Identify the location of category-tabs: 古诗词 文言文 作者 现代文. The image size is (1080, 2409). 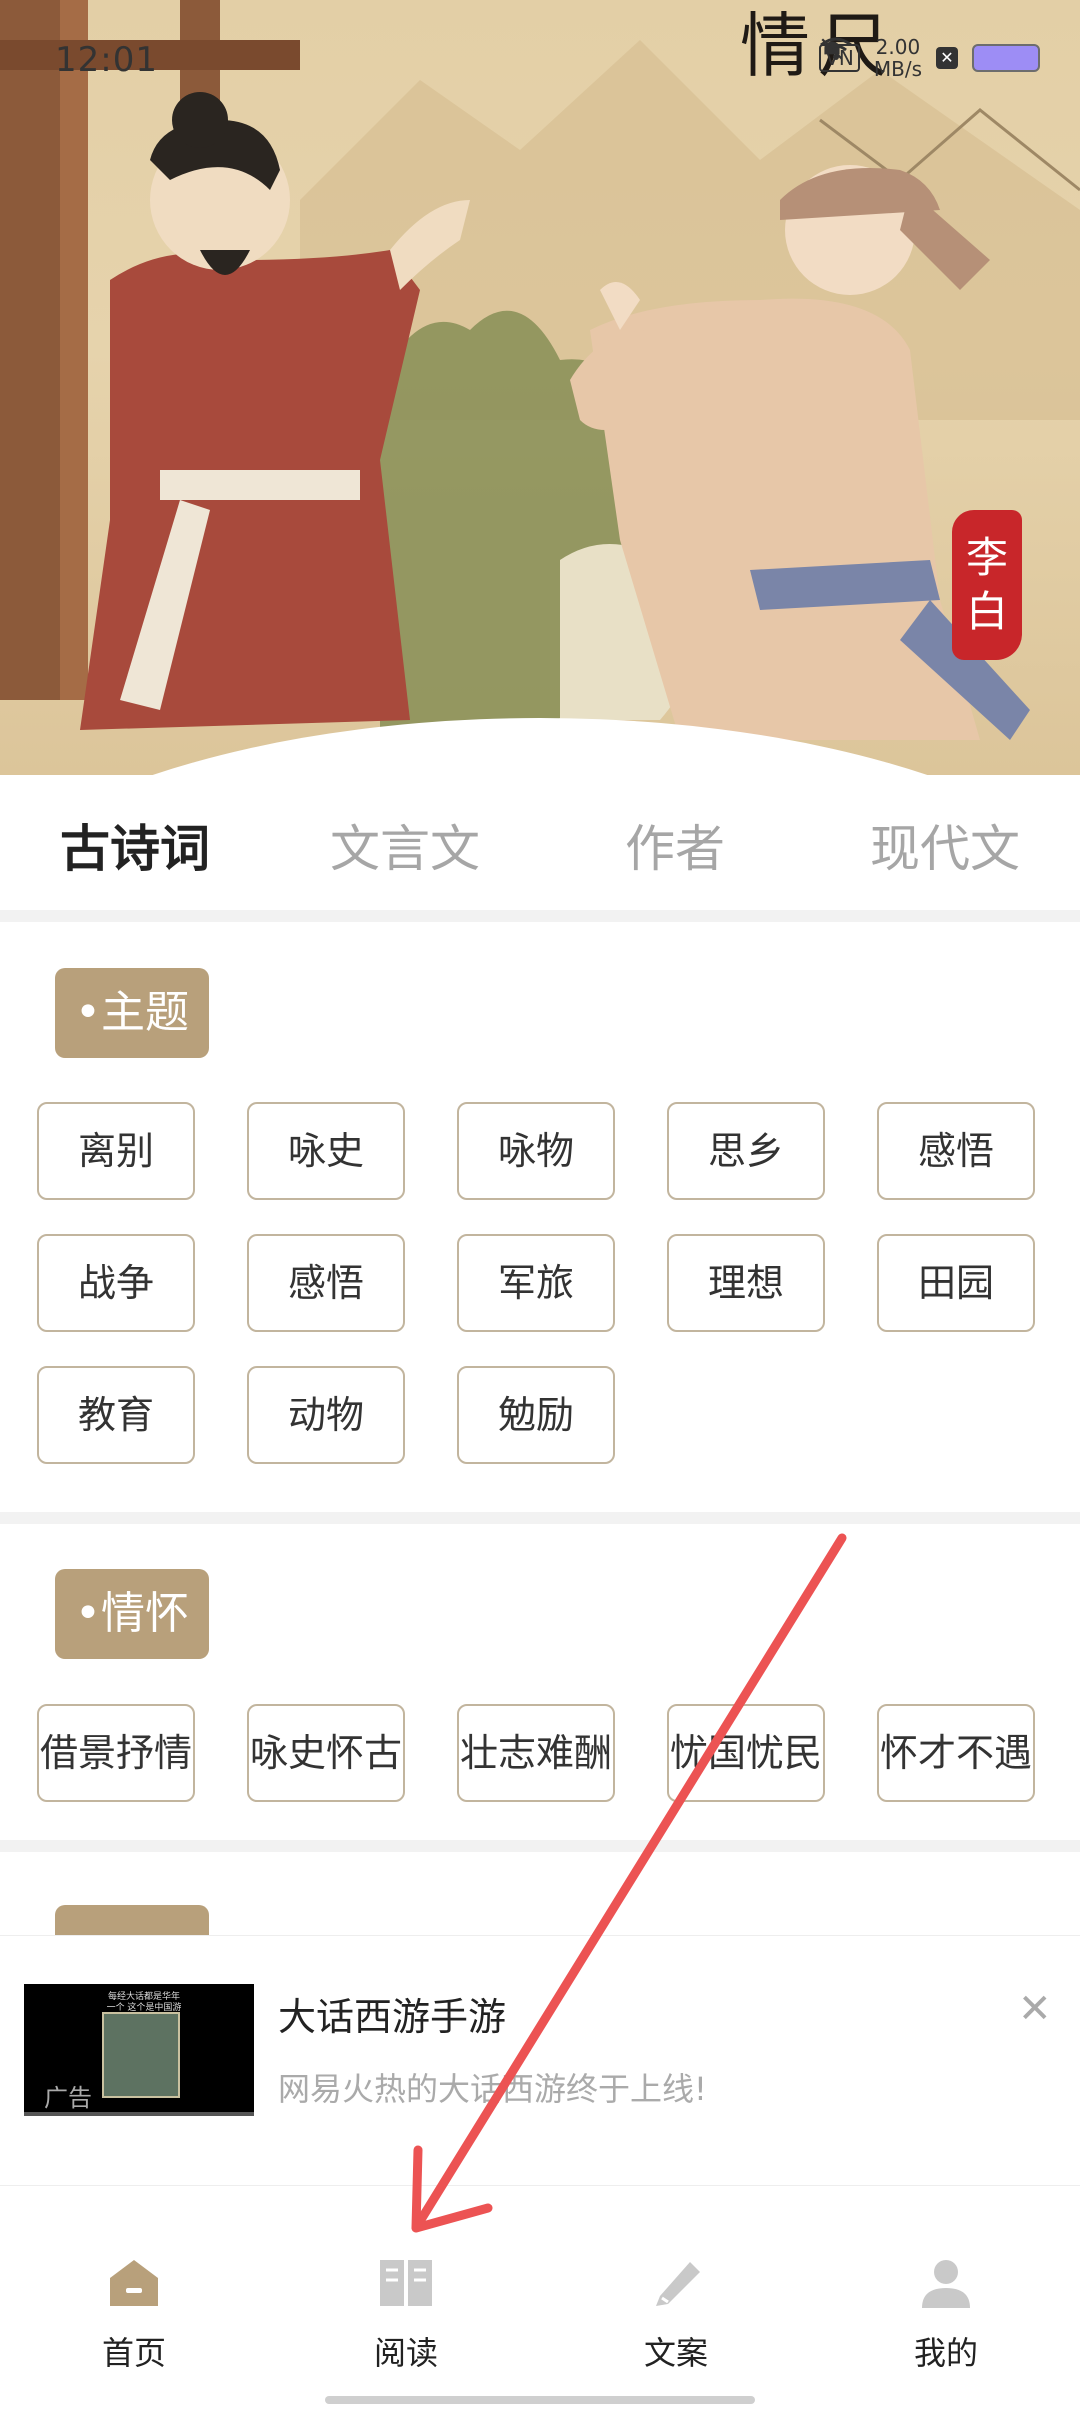
(540, 845).